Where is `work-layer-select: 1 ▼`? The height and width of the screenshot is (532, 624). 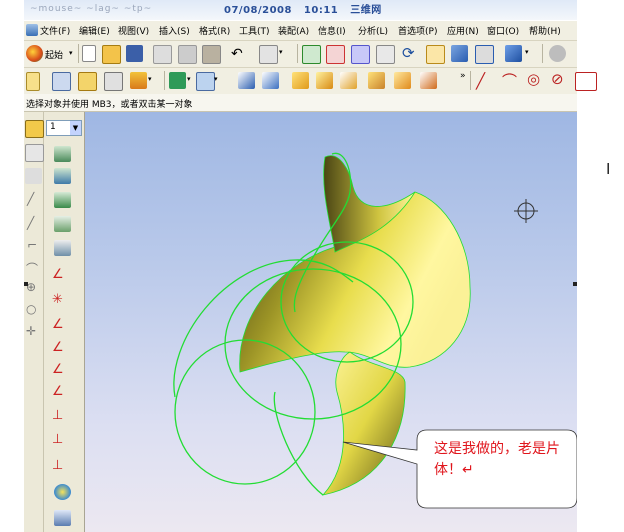 work-layer-select: 1 ▼ is located at coordinates (64, 128).